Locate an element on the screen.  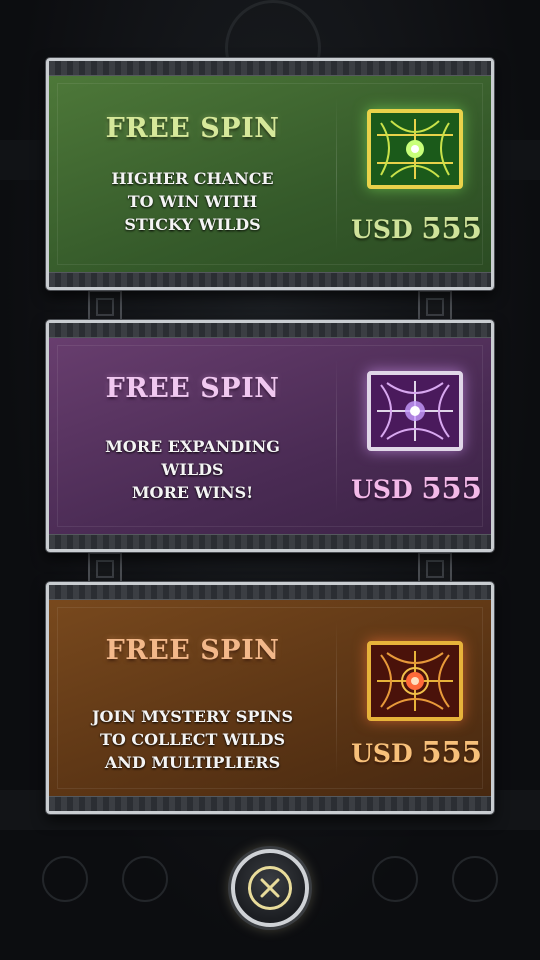
autoplay-icon is located at coordinates (475, 879).